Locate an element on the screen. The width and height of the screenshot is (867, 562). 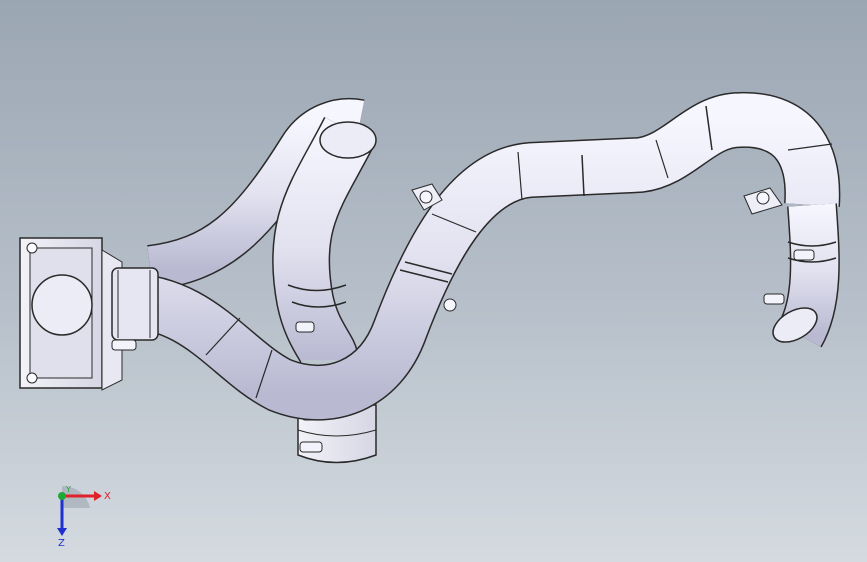
y-axis-label: Y is located at coordinates (68, 489).